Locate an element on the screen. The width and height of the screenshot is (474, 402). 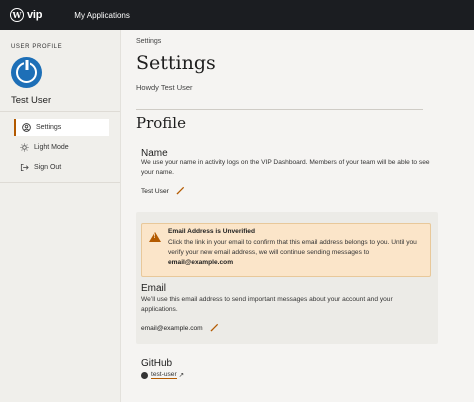
email-heading: Email is located at coordinates (154, 288).